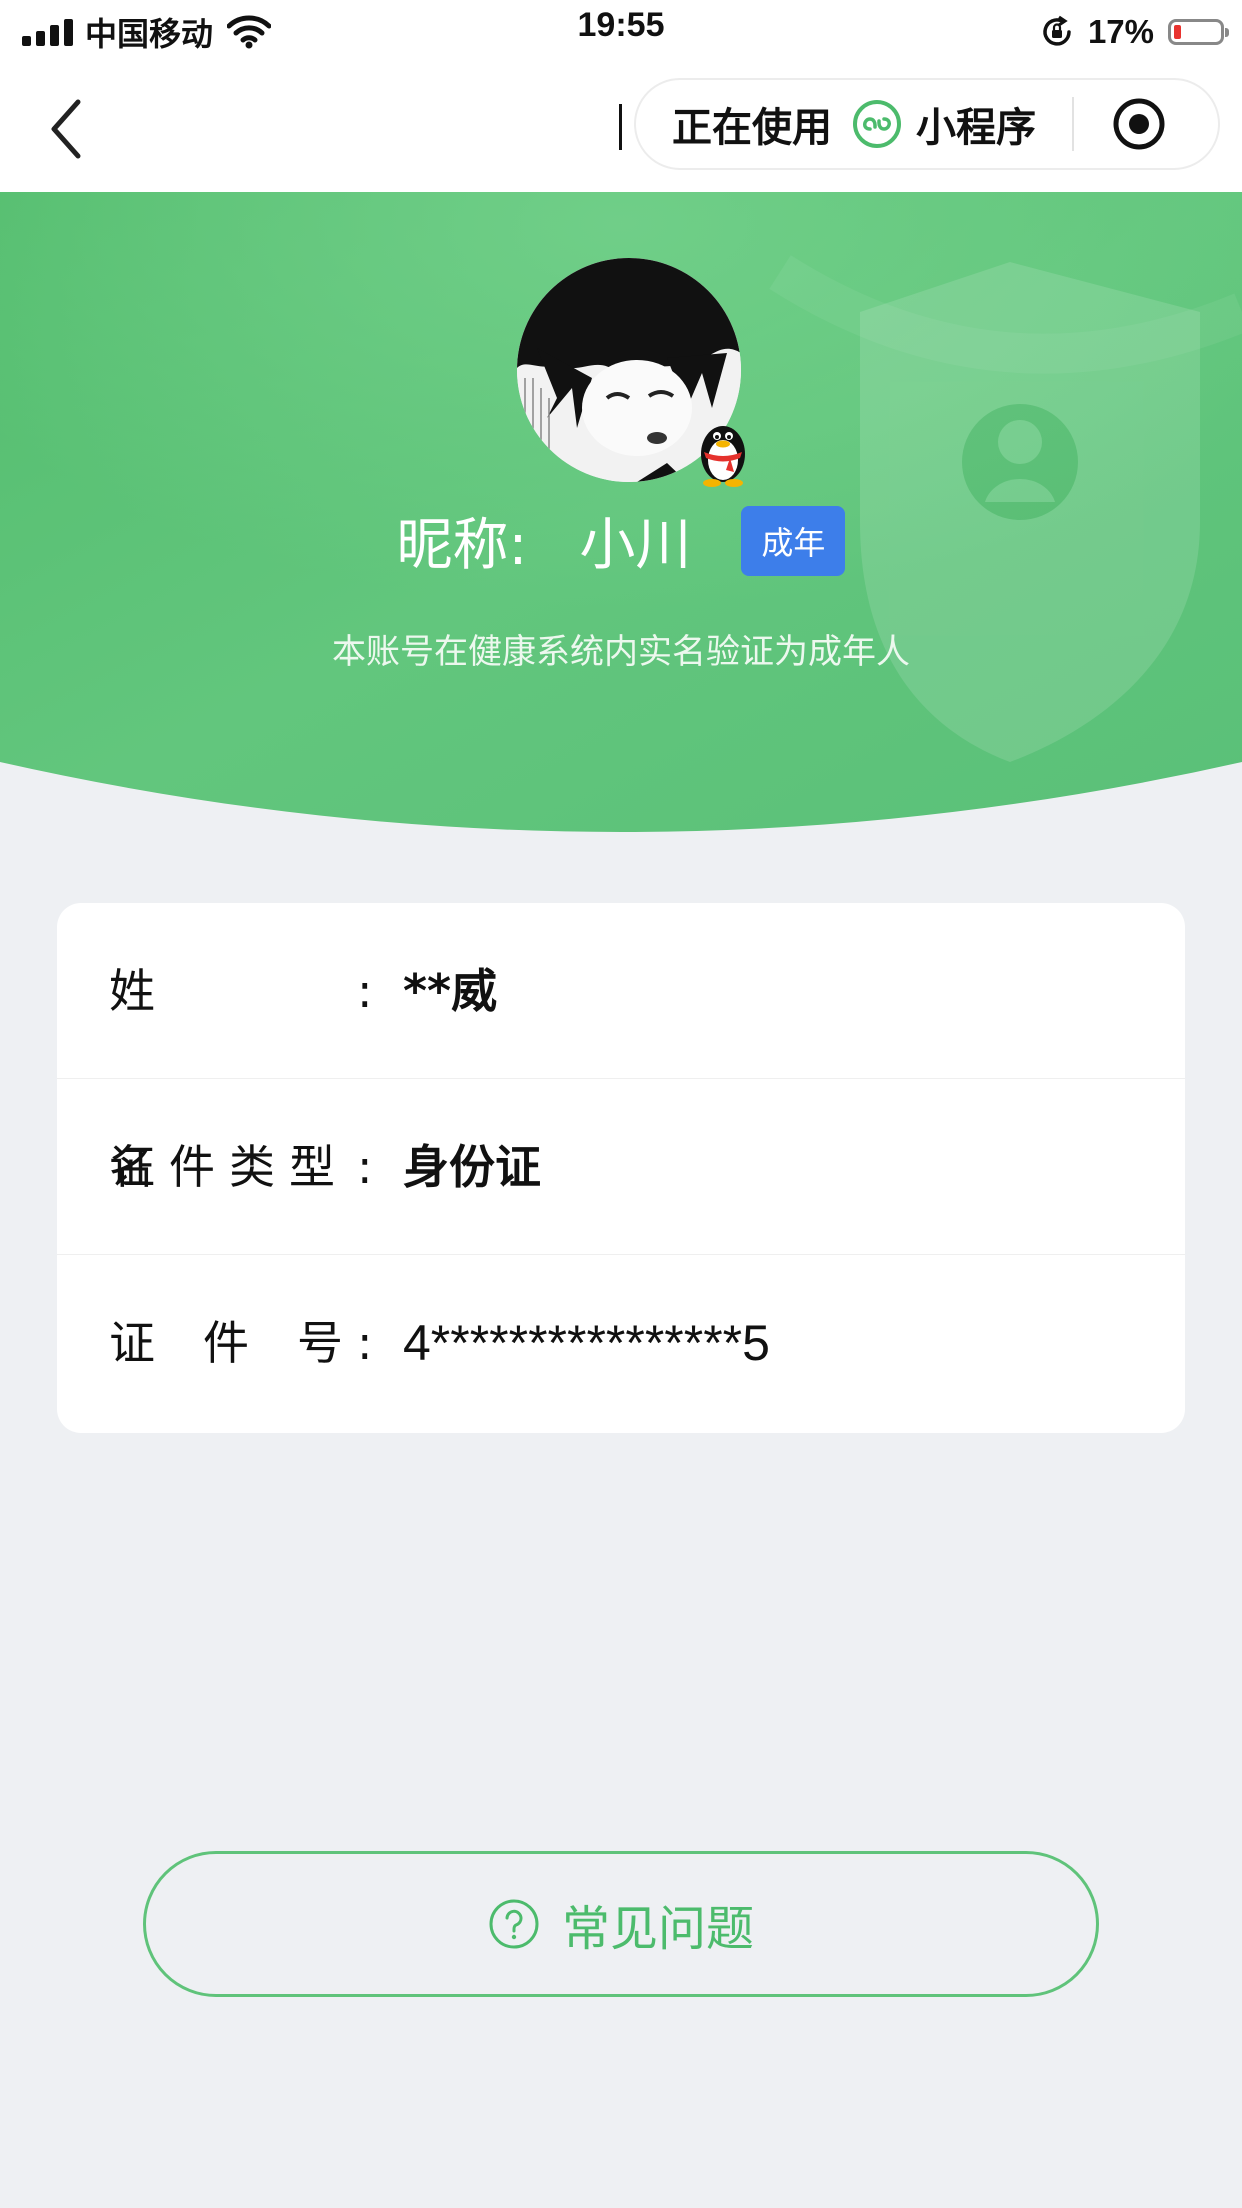 This screenshot has width=1242, height=2208. I want to click on info-row-id-type: 证件类型 : 身份证, so click(621, 1167).